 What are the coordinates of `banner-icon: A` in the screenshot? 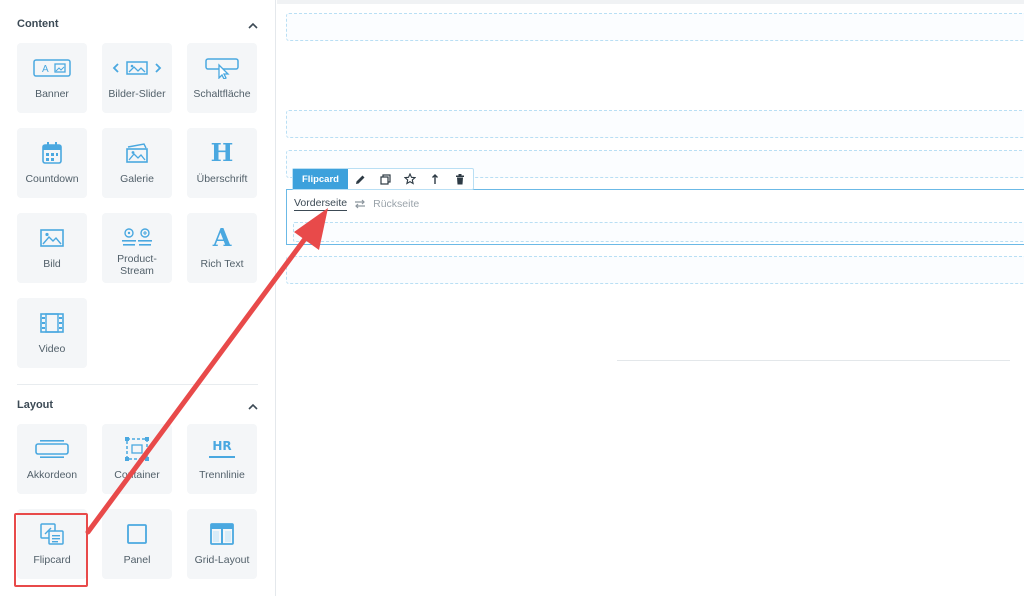 It's located at (52, 68).